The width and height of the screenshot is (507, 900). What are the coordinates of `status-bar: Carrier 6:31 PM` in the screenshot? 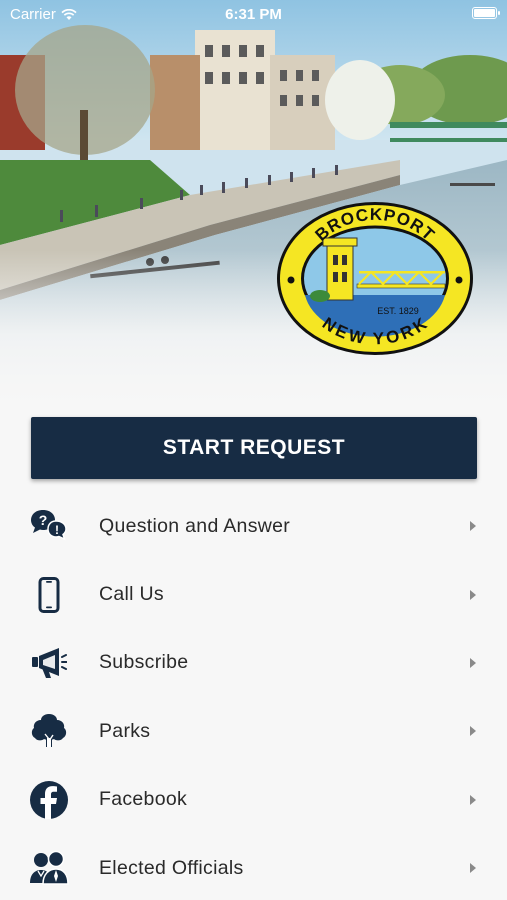 It's located at (253, 14).